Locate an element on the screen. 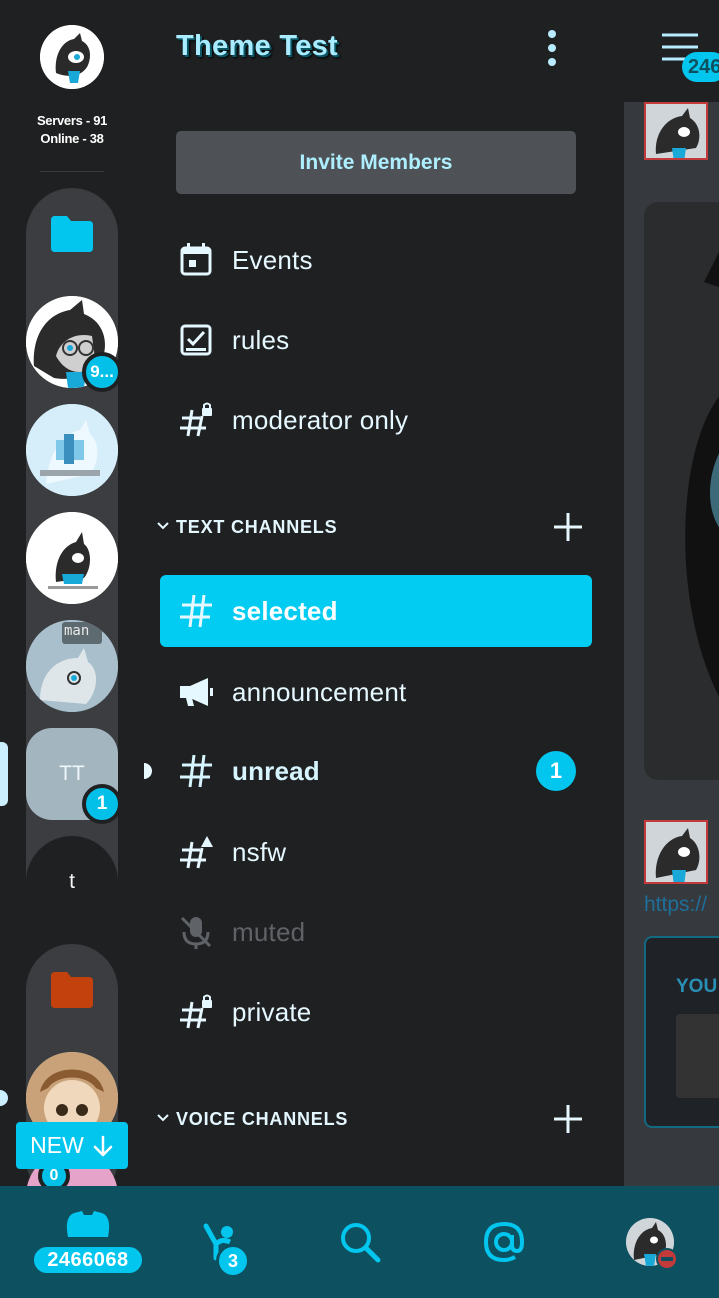  channel-unread: unread 1 is located at coordinates (376, 771).